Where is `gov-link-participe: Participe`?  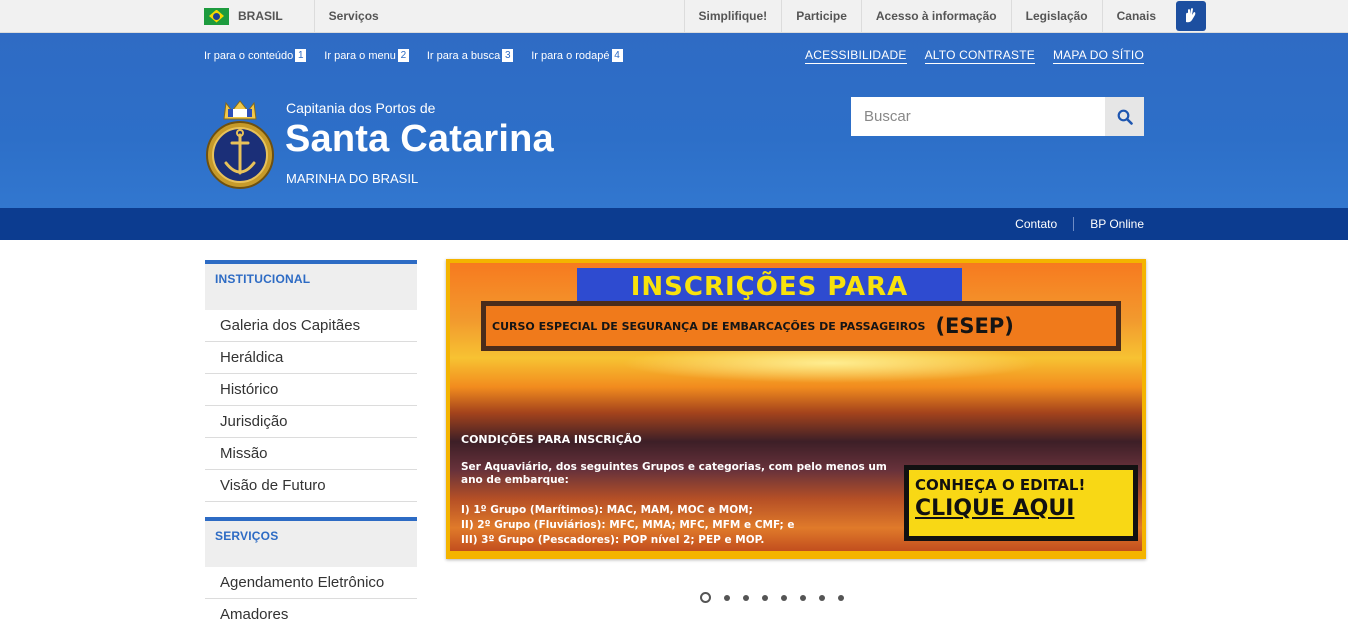 gov-link-participe: Participe is located at coordinates (821, 16).